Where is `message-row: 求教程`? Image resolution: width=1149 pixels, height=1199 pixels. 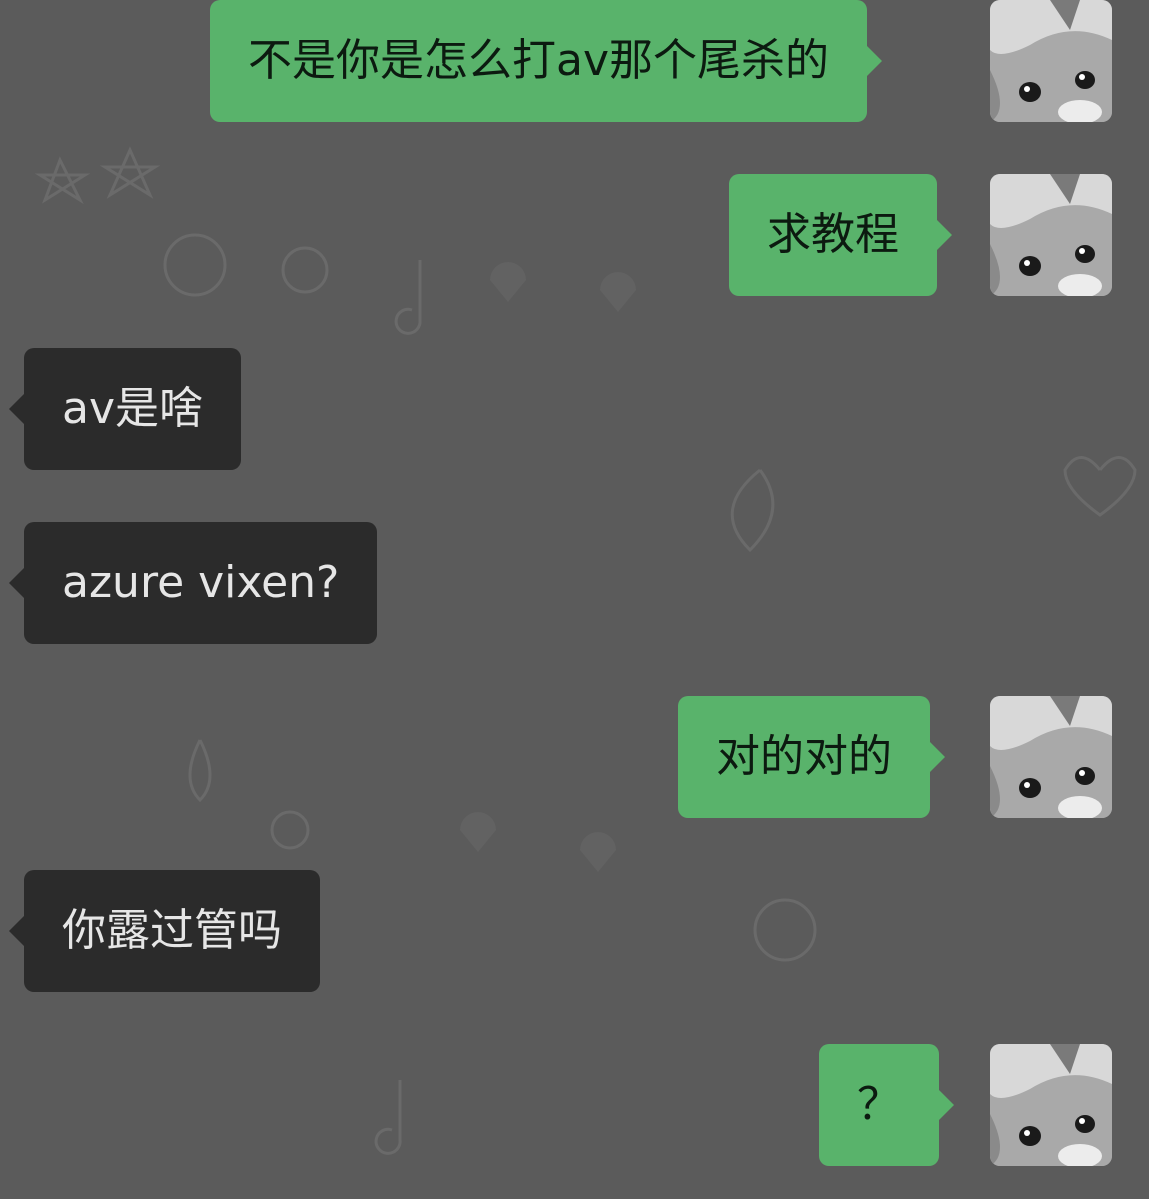 message-row: 求教程 is located at coordinates (574, 235).